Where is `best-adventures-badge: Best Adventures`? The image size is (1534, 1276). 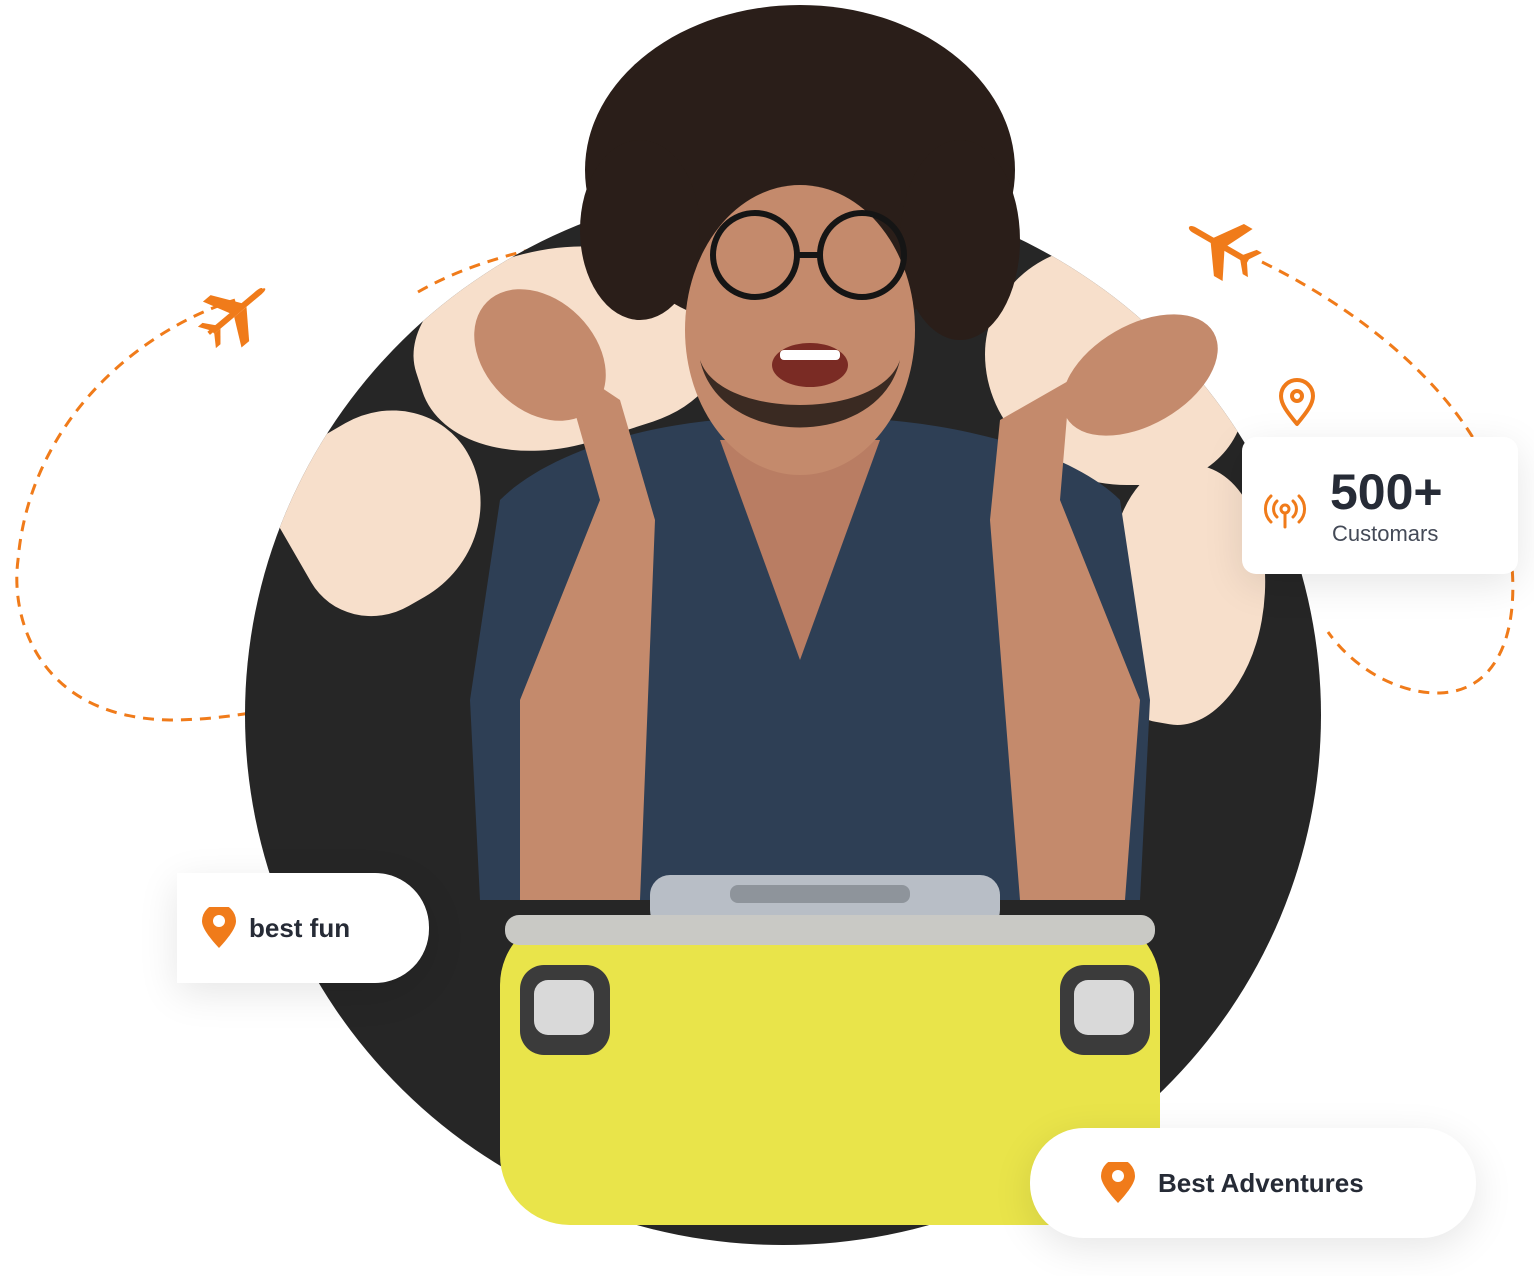
best-adventures-badge: Best Adventures is located at coordinates (1253, 1183).